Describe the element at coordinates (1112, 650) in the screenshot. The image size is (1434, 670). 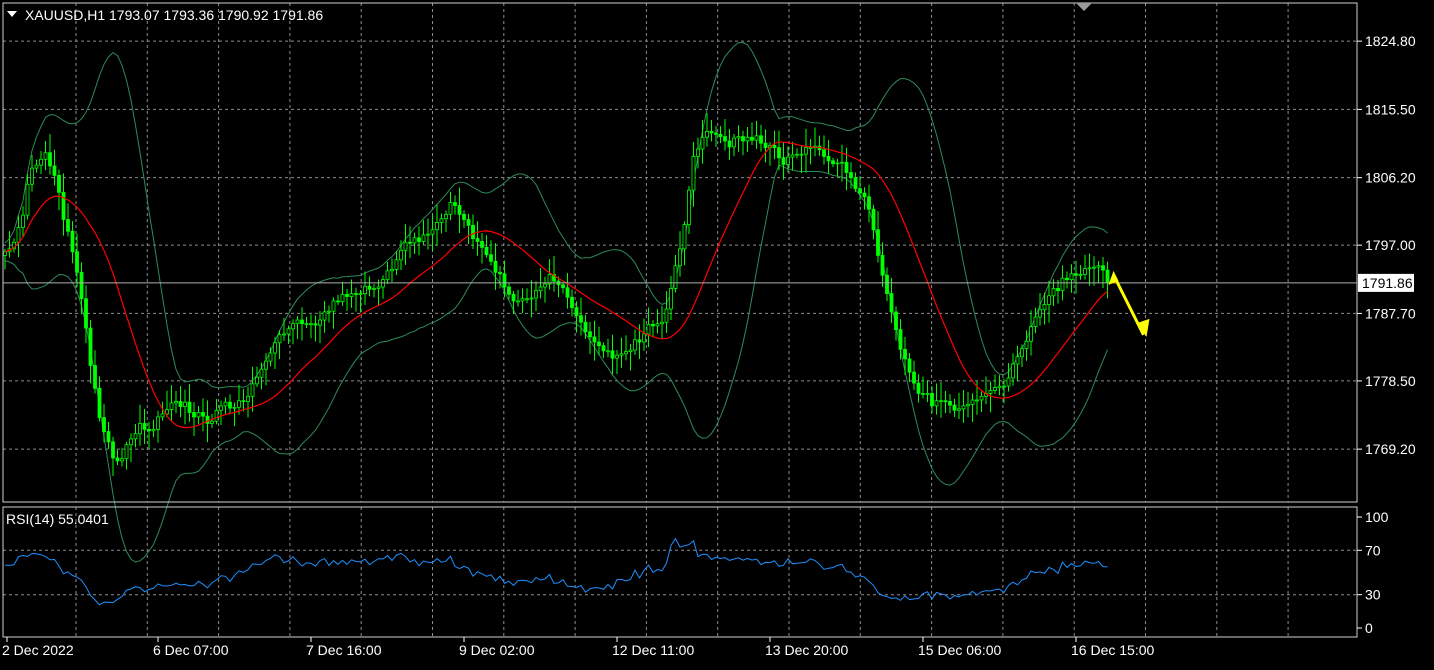
I see `x-tick-label: 16 Dec 15:00` at that location.